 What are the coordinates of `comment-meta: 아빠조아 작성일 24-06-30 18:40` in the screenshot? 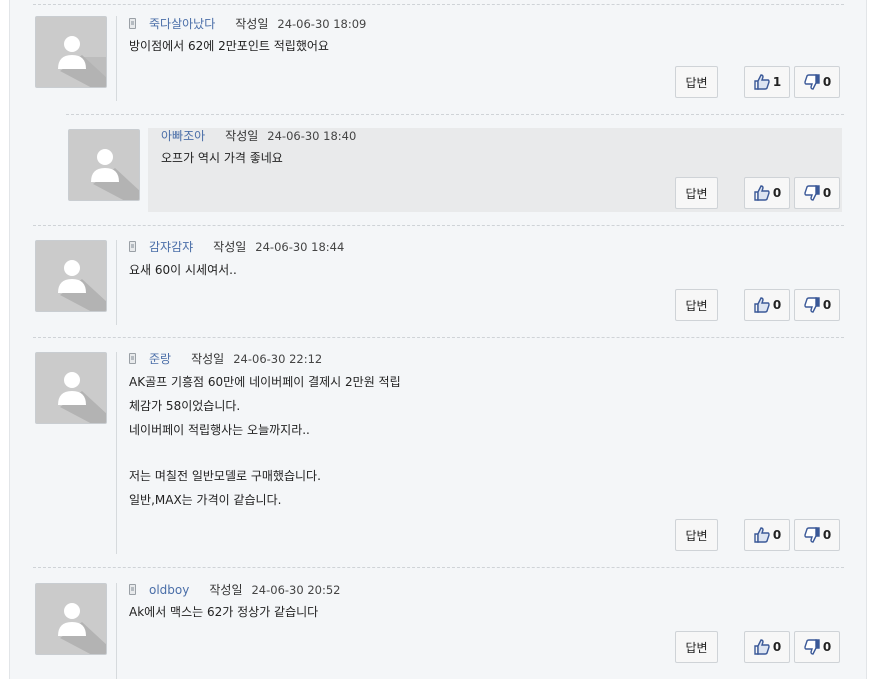 It's located at (258, 136).